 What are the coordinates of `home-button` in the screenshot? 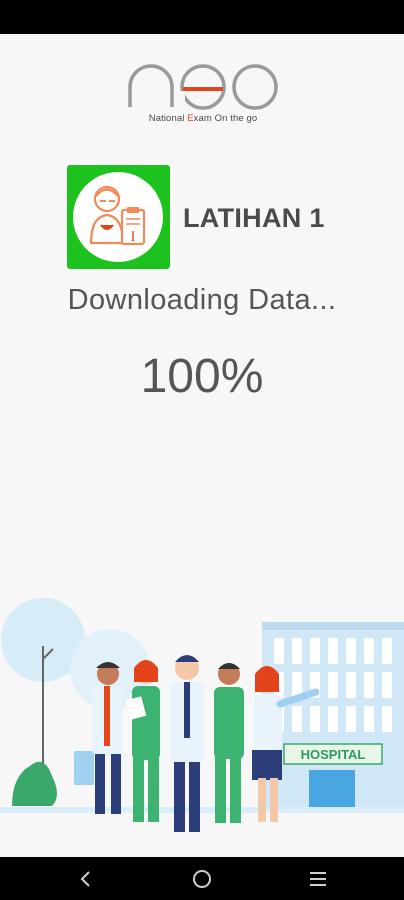 It's located at (202, 879).